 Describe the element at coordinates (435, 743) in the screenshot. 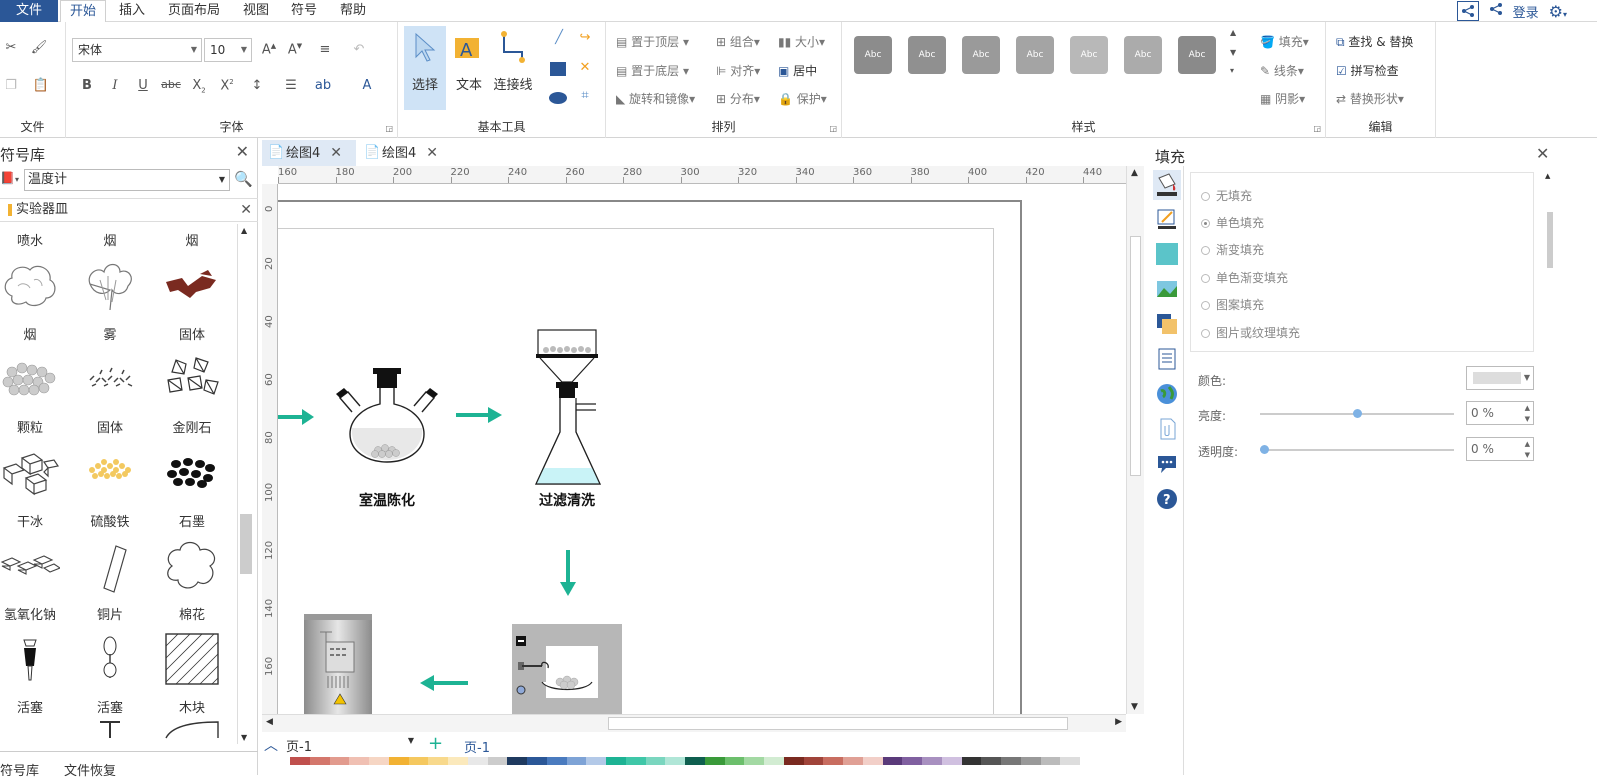

I see `add-page-icon: +` at that location.